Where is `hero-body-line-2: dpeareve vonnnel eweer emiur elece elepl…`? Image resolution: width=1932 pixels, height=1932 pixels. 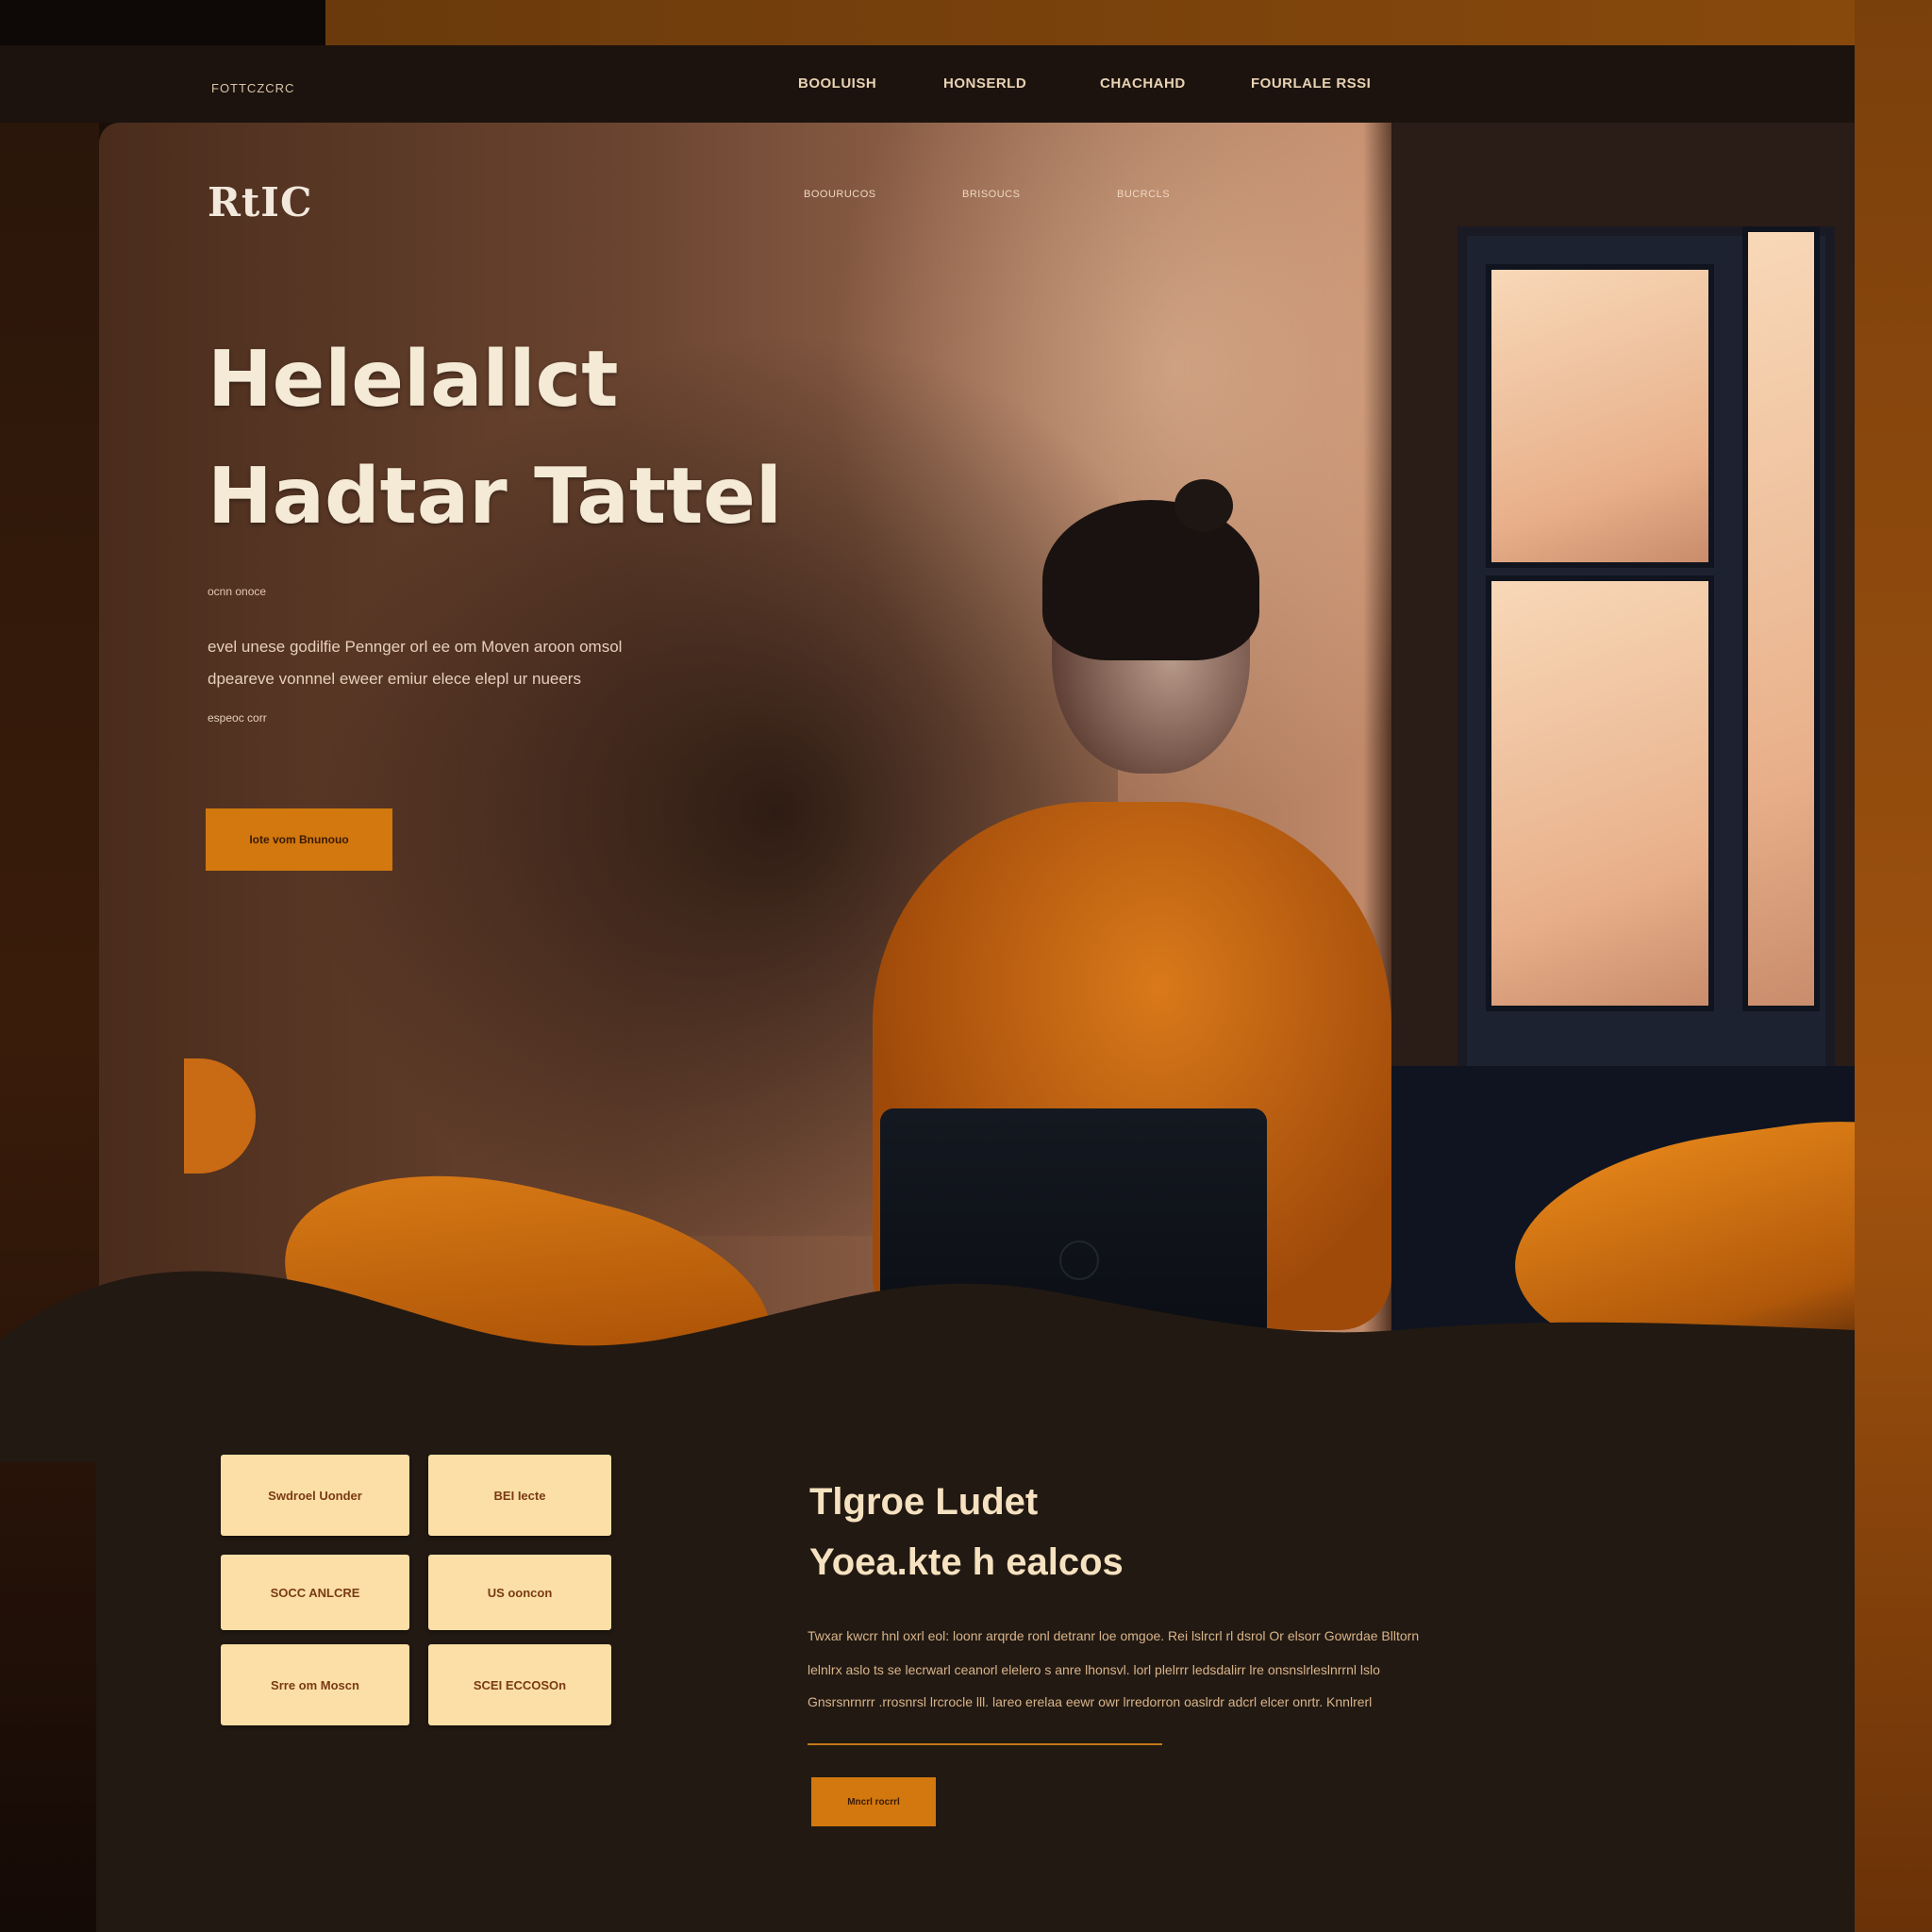
hero-body-line-2: dpeareve vonnnel eweer emiur elece elepl… is located at coordinates (394, 679).